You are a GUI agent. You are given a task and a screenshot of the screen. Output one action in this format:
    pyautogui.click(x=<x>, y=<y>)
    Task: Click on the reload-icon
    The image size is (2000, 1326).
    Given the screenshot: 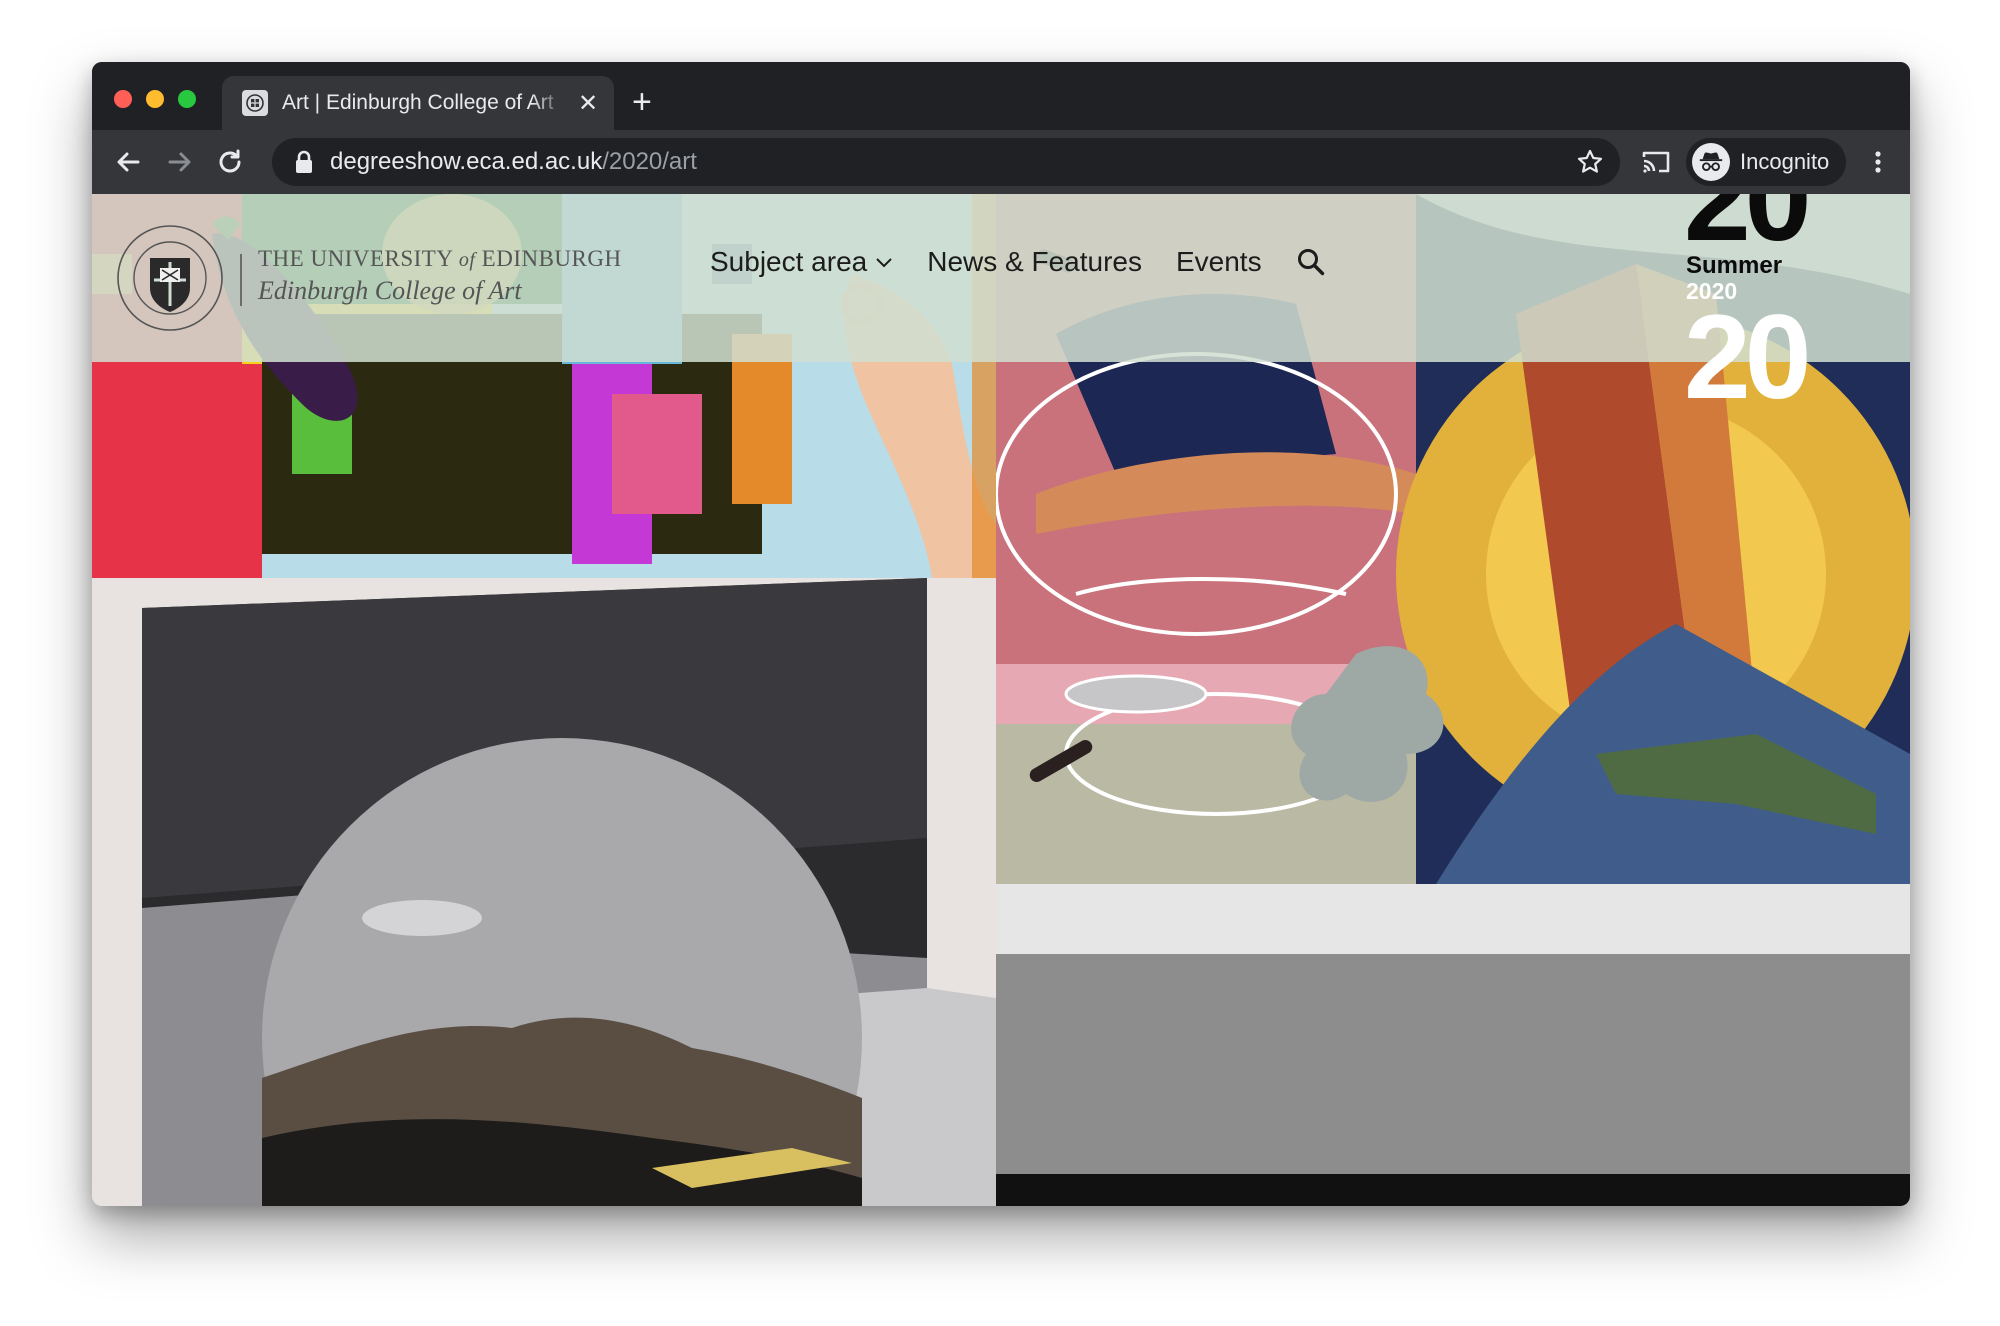 What is the action you would take?
    pyautogui.click(x=230, y=162)
    